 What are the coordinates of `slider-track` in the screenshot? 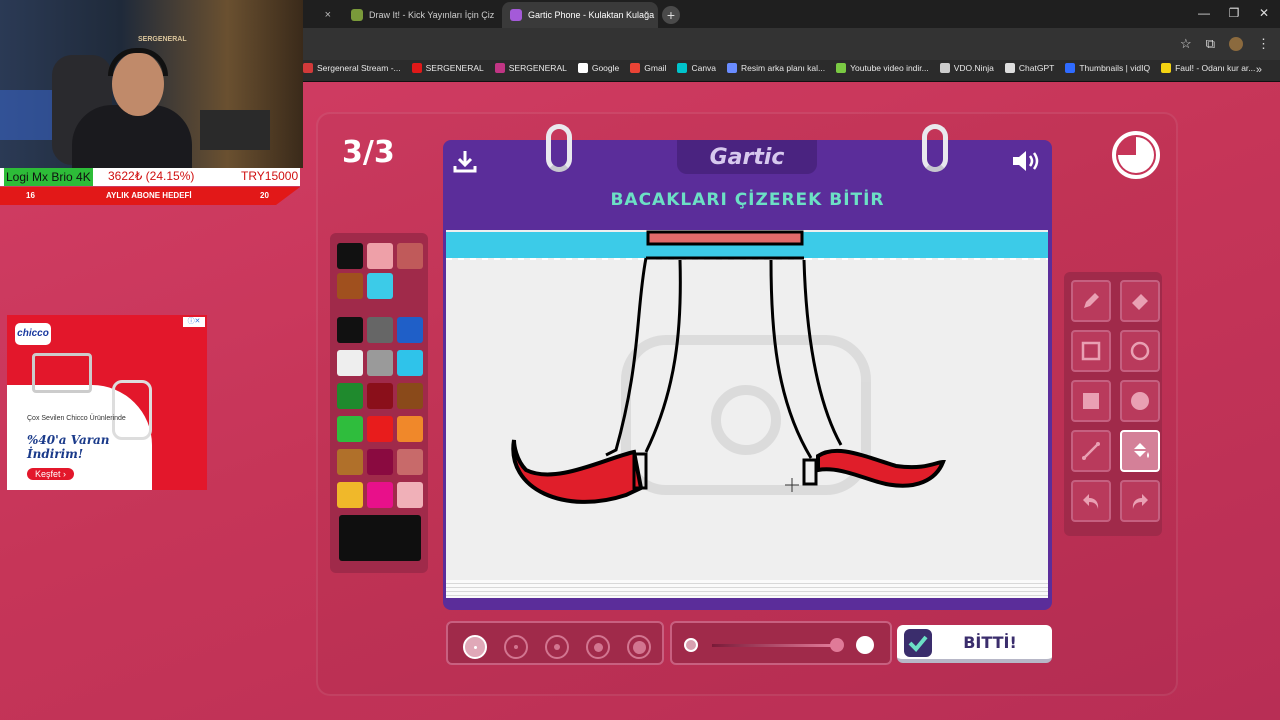 It's located at (772, 645).